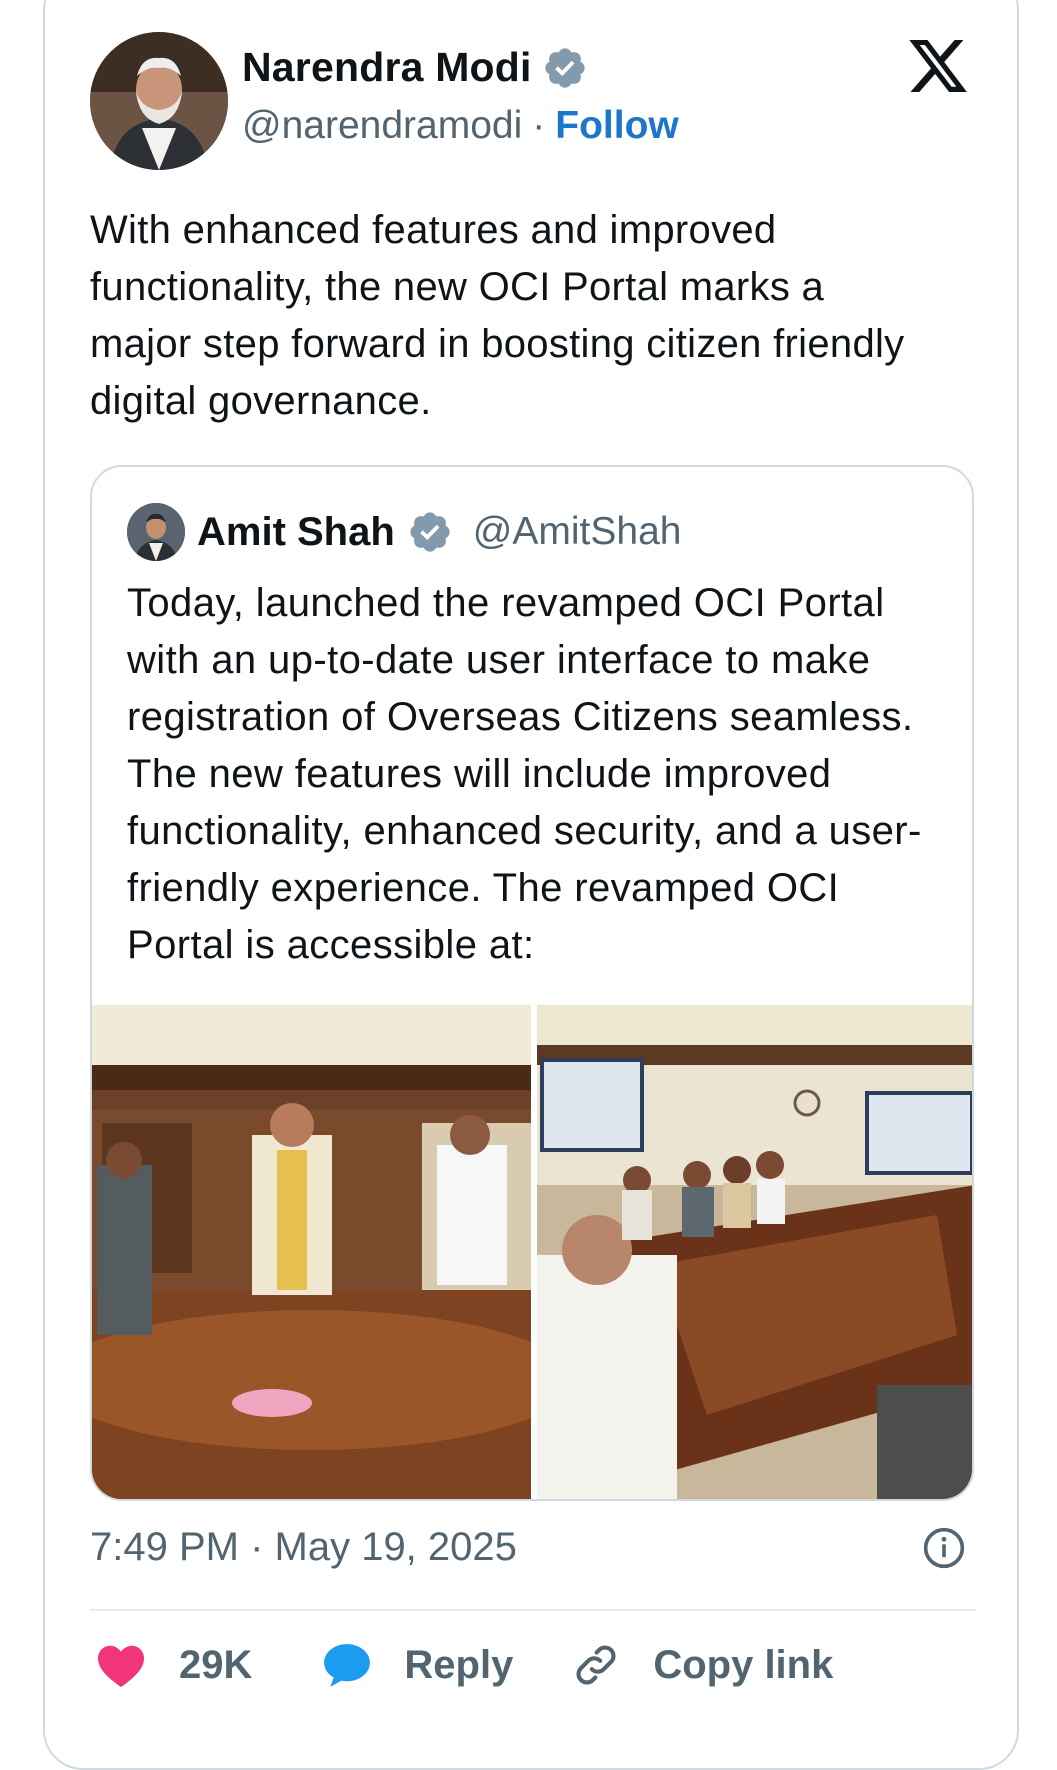 This screenshot has width=1057, height=1770. I want to click on quote-author-name: Amit Shah, so click(296, 532).